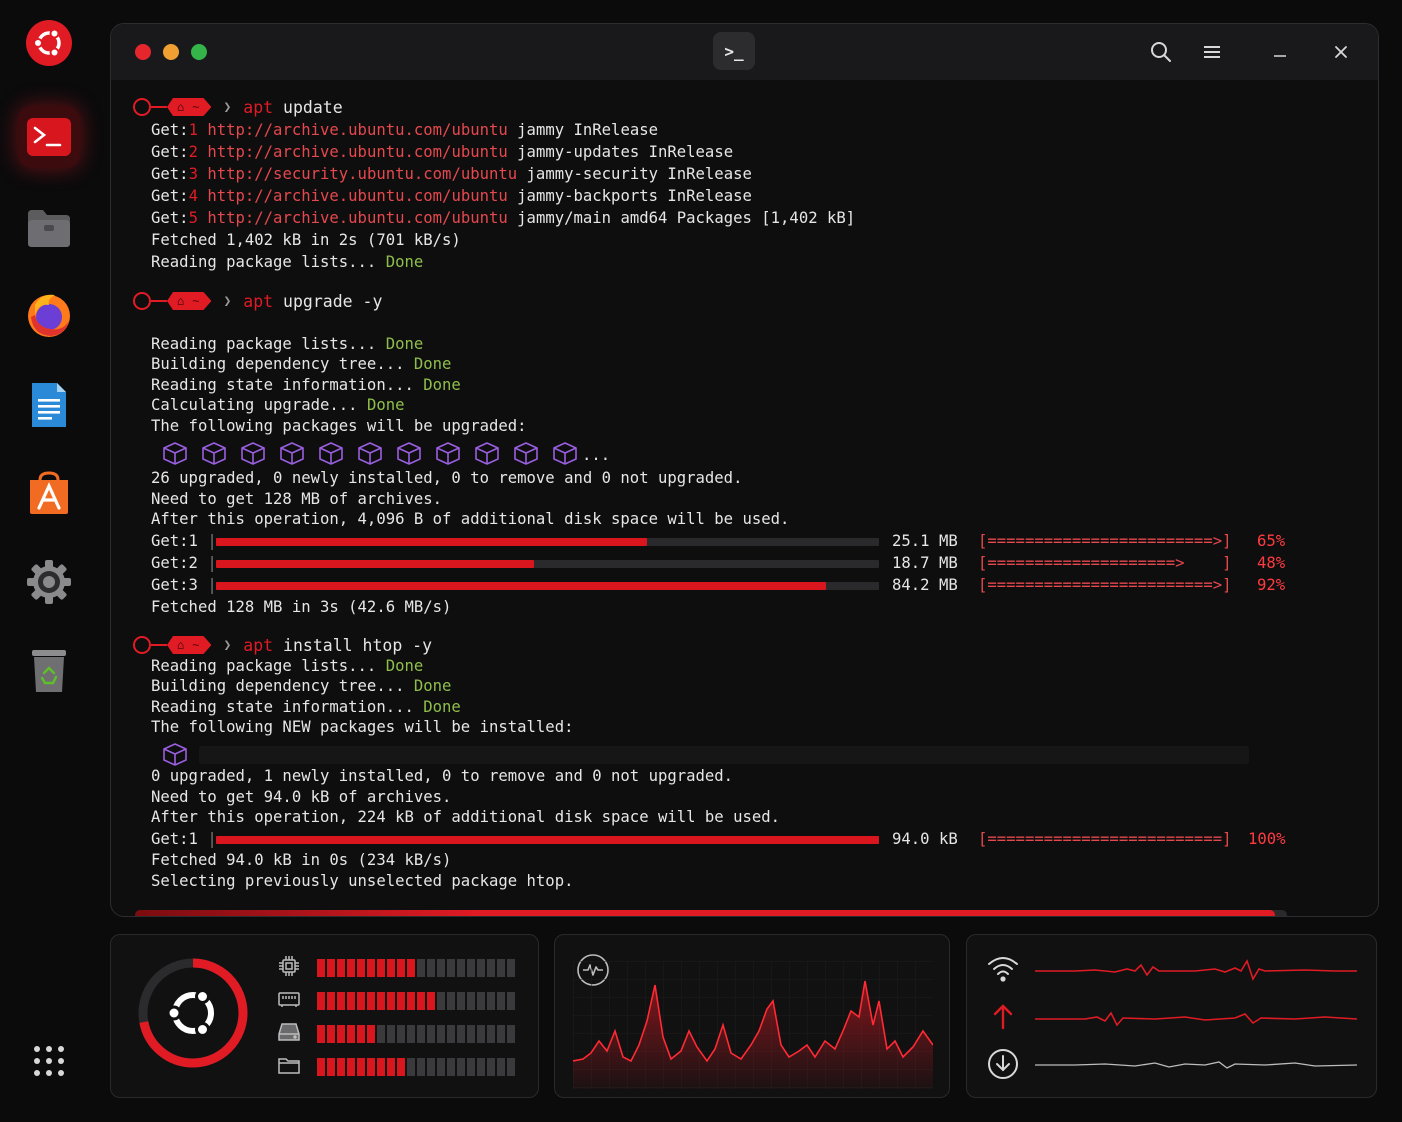 This screenshot has height=1122, width=1402. What do you see at coordinates (143, 52) in the screenshot?
I see `close-dot` at bounding box center [143, 52].